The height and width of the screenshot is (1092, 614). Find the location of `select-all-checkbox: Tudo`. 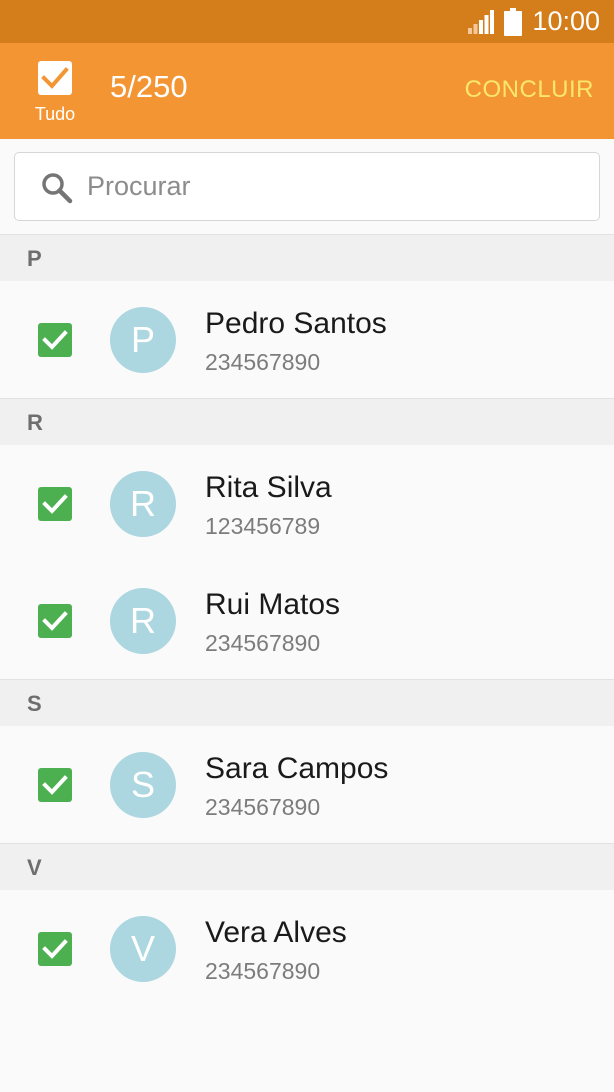

select-all-checkbox: Tudo is located at coordinates (55, 93).